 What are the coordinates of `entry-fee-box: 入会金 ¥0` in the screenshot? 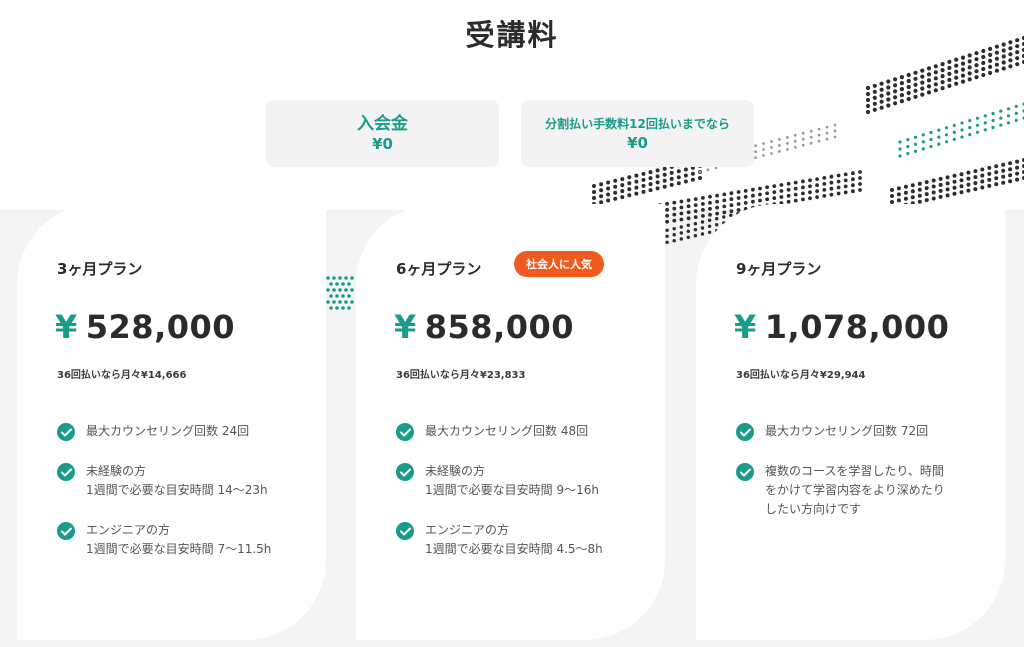 It's located at (382, 133).